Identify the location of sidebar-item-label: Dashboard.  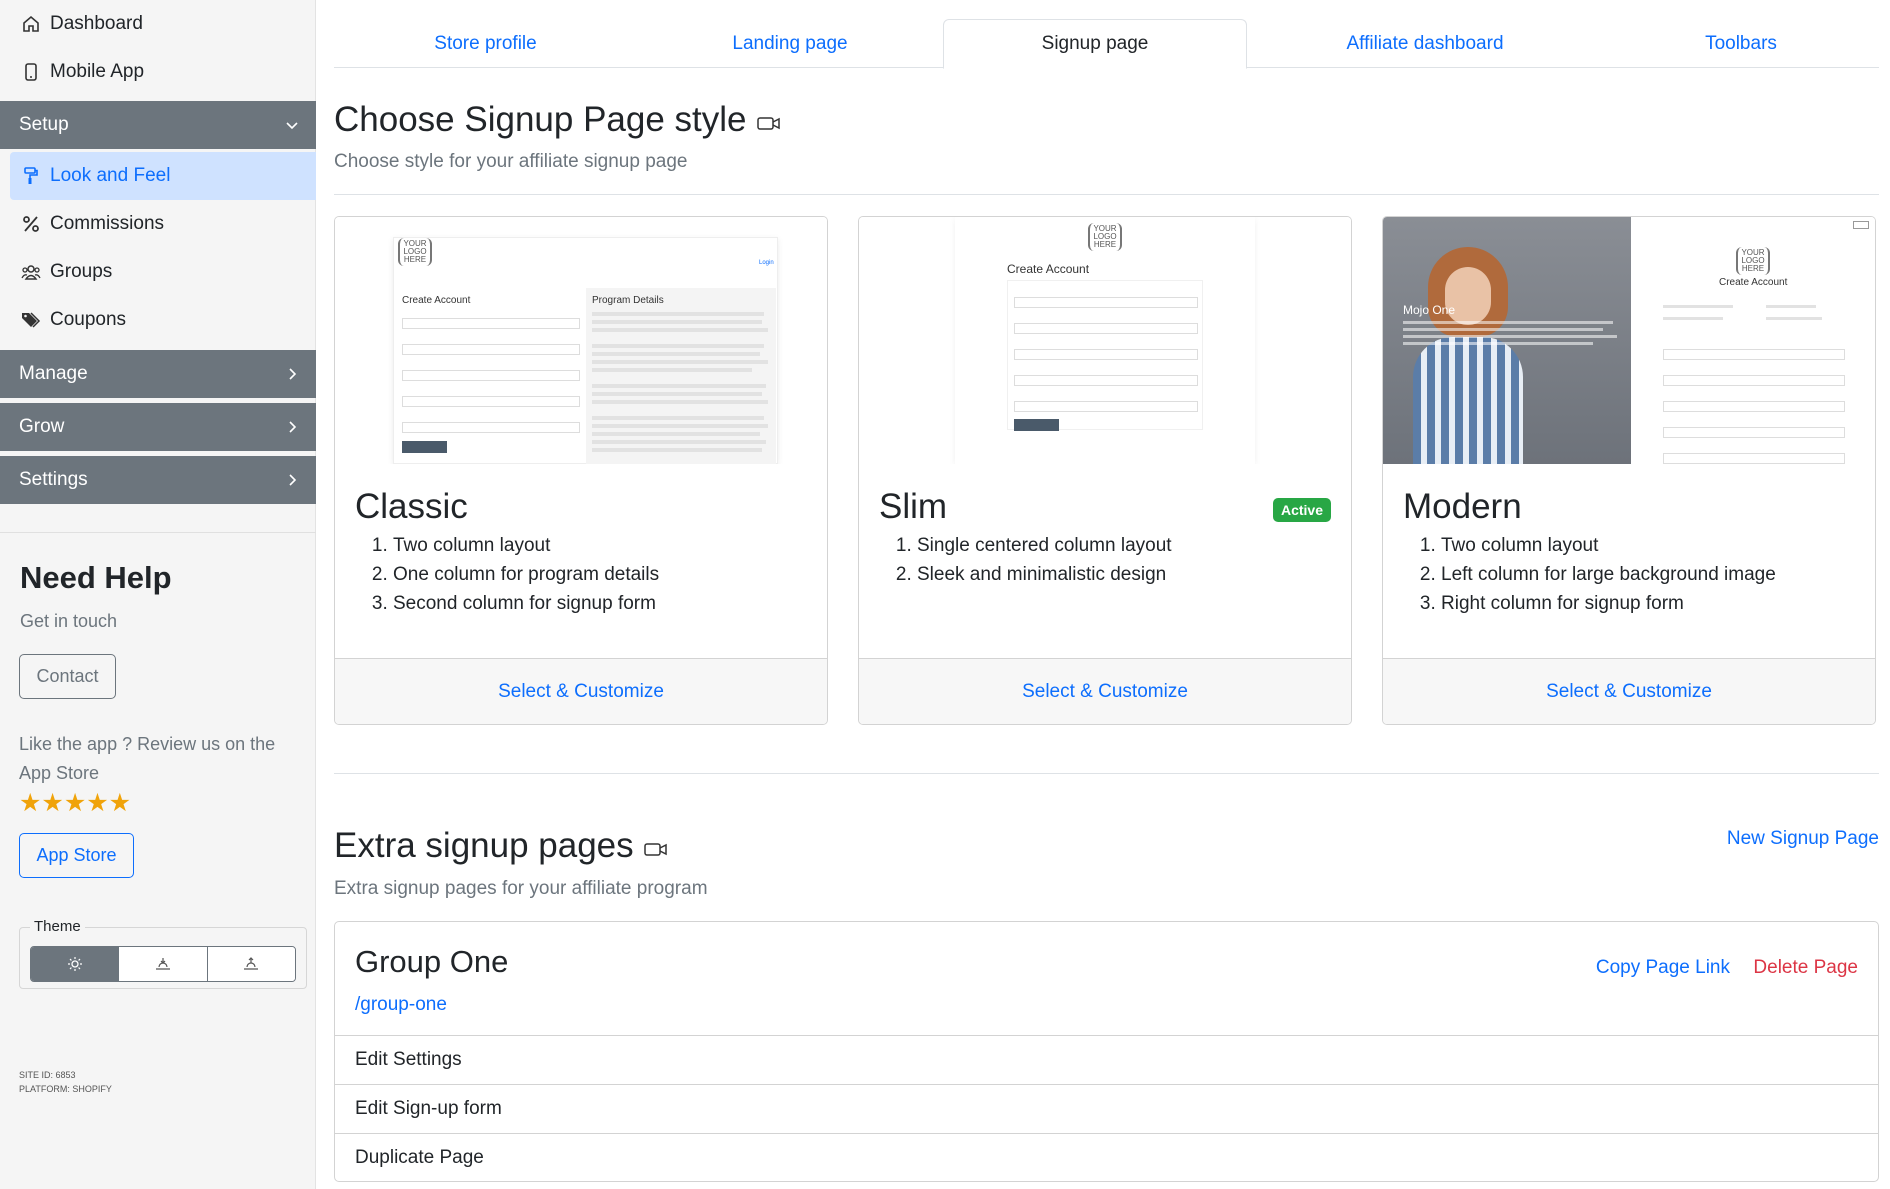
(96, 23).